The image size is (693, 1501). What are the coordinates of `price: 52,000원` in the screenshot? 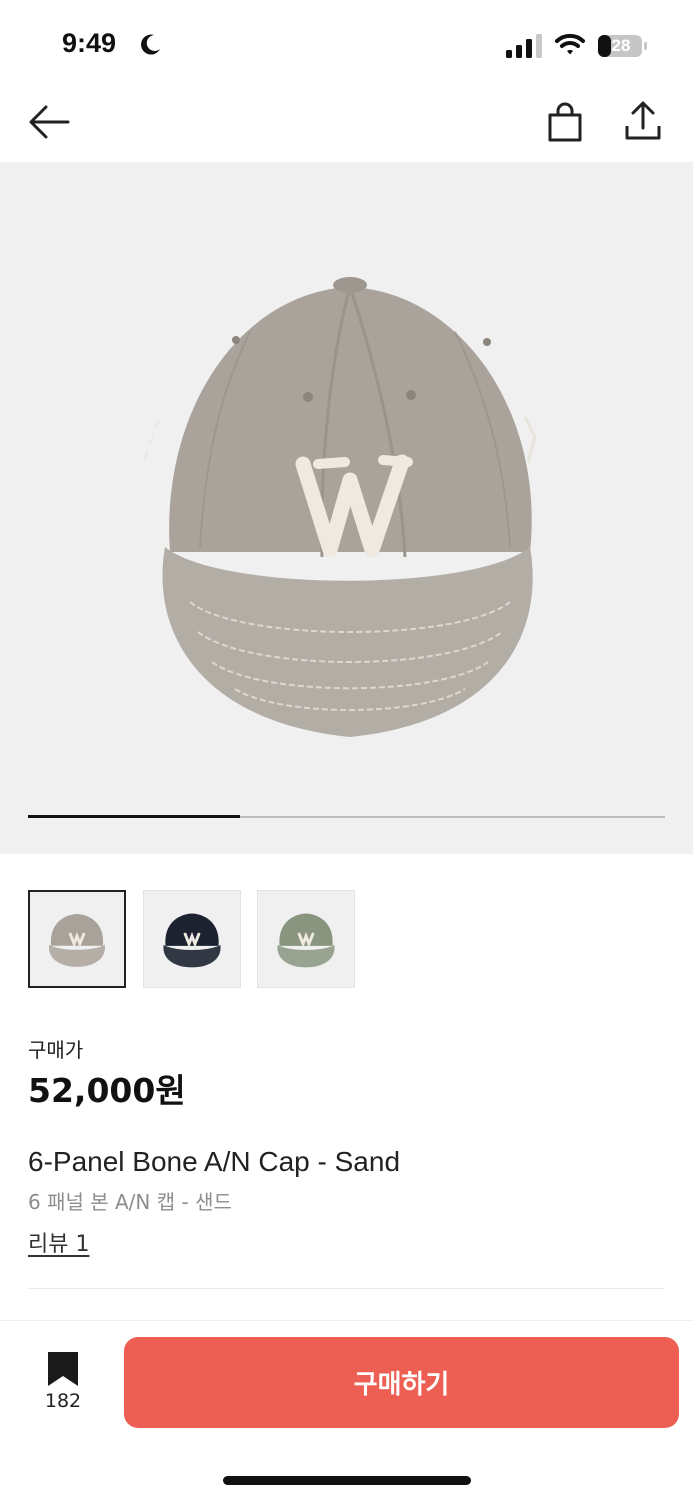 It's located at (107, 1090).